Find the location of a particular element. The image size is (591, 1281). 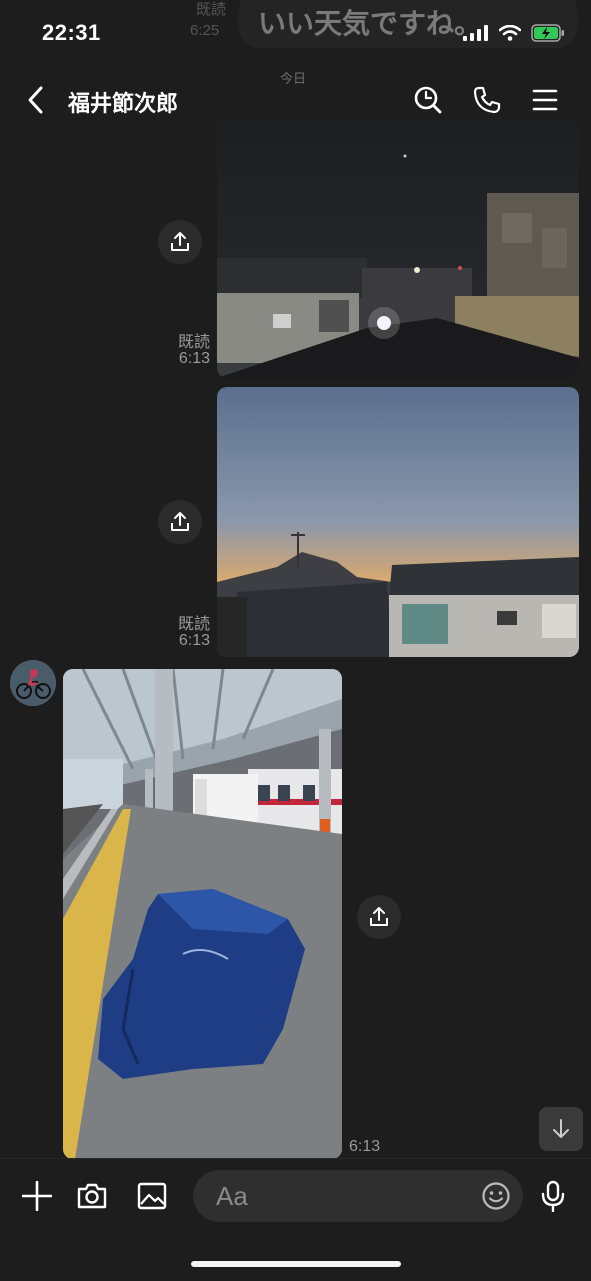

home-indicator is located at coordinates (296, 1264).